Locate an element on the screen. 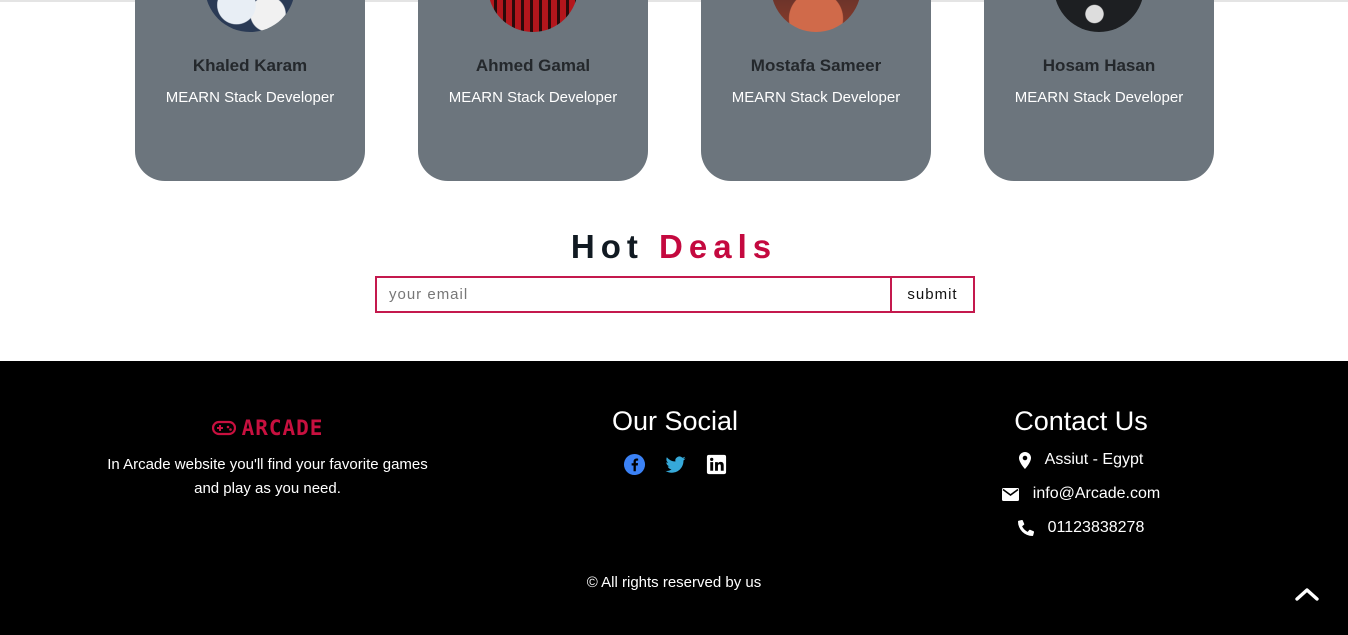 The image size is (1348, 635). member-name: Ahmed Gamal is located at coordinates (533, 65).